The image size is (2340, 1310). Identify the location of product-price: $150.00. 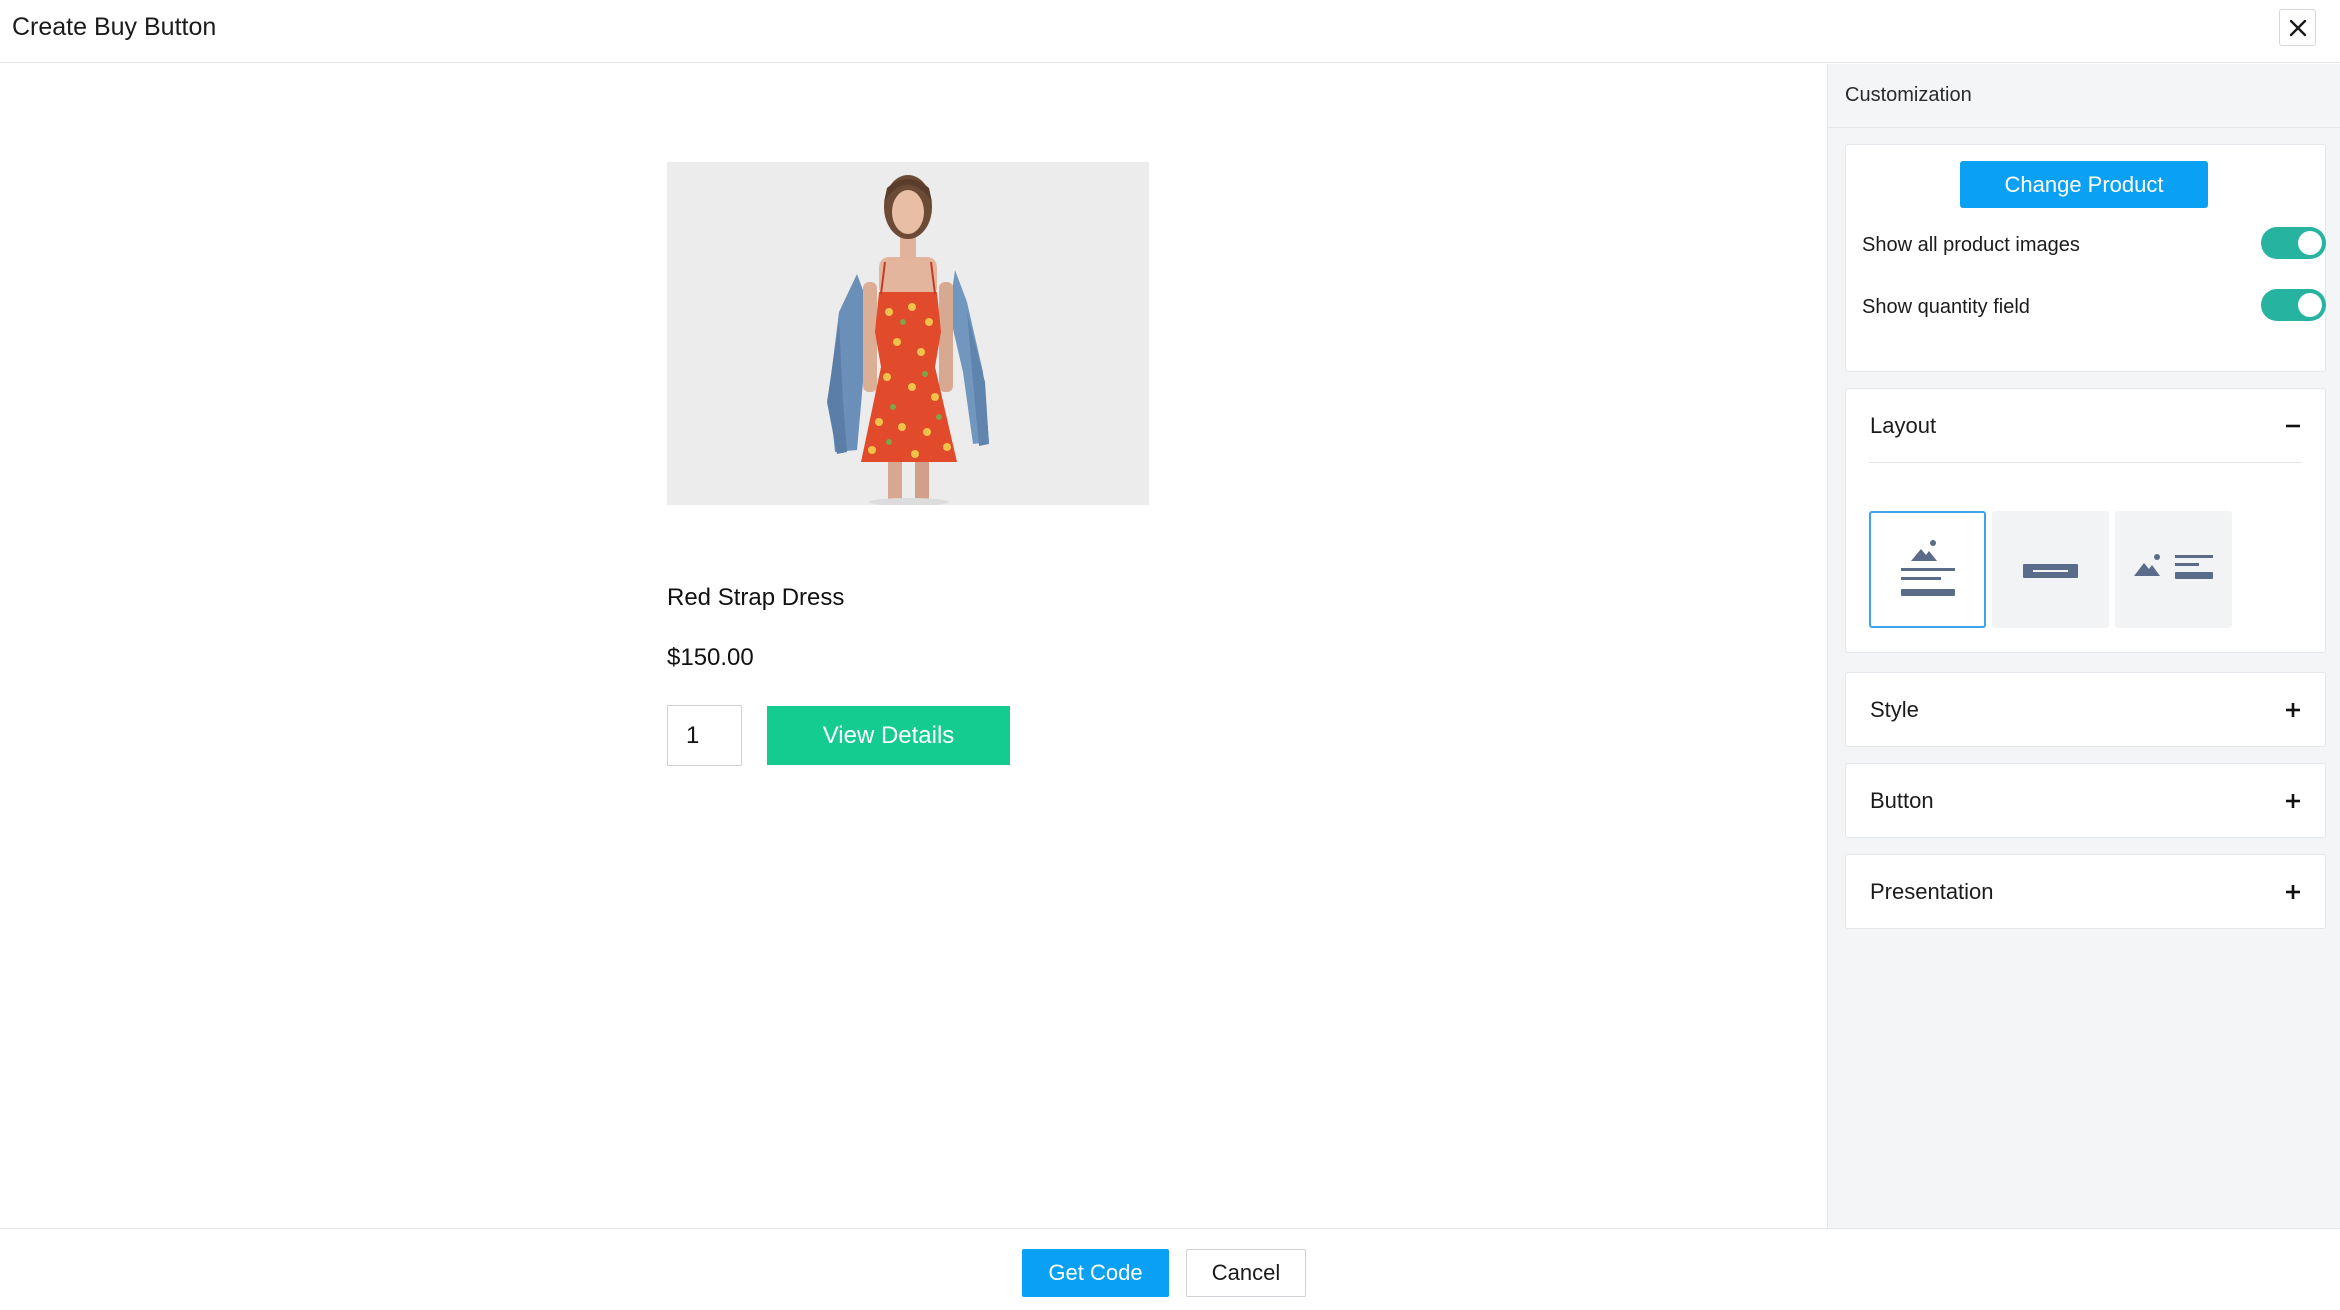
(710, 657).